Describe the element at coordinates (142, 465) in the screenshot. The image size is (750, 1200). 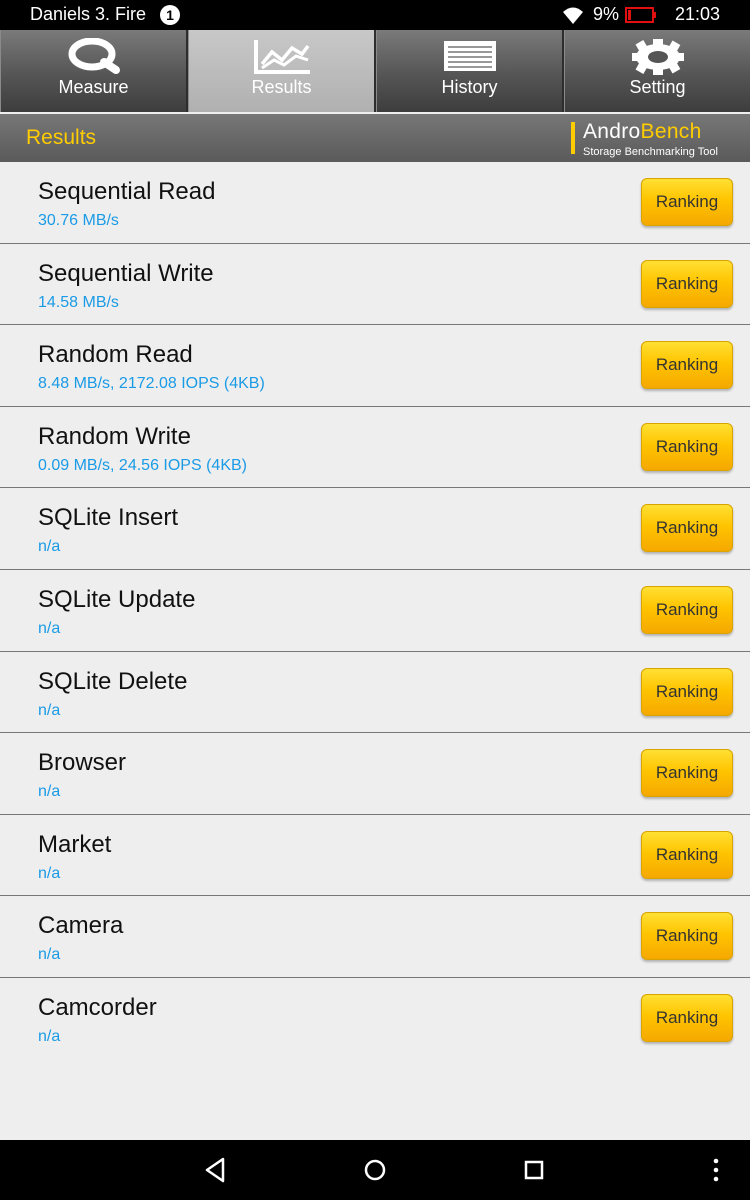
I see `result-value: 0.09 MB/s, 24.56 IOPS (4KB)` at that location.